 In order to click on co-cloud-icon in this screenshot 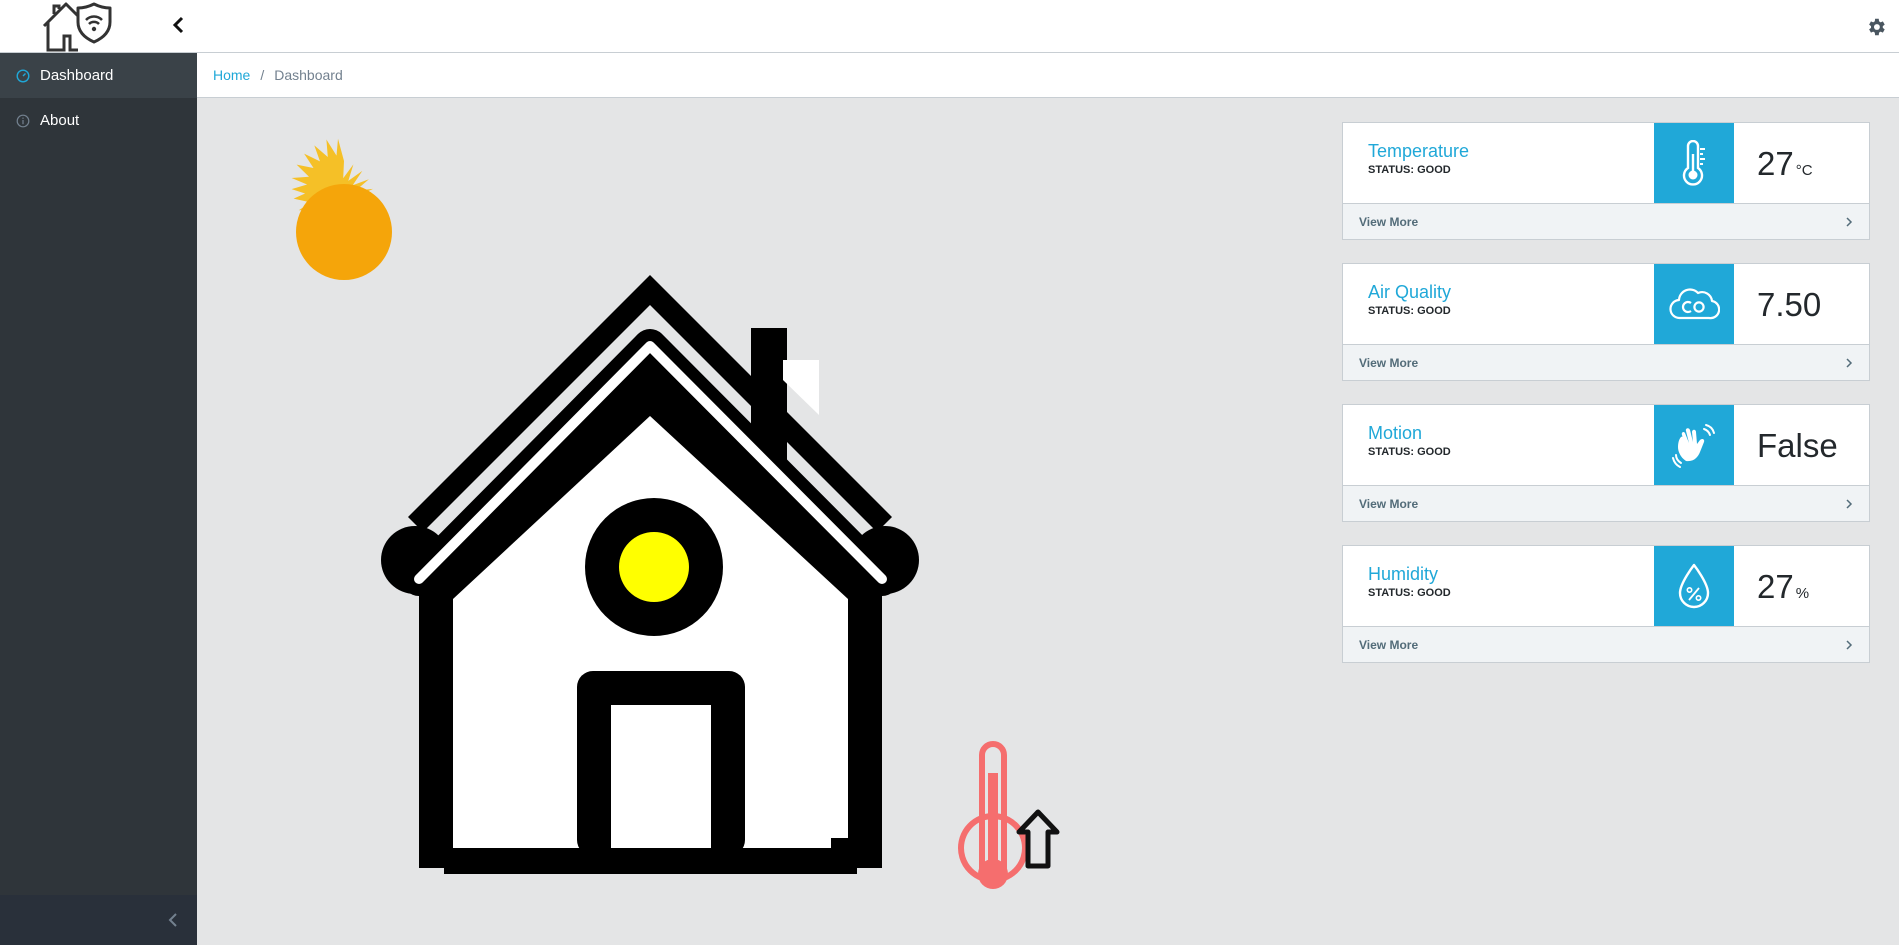, I will do `click(1694, 304)`.